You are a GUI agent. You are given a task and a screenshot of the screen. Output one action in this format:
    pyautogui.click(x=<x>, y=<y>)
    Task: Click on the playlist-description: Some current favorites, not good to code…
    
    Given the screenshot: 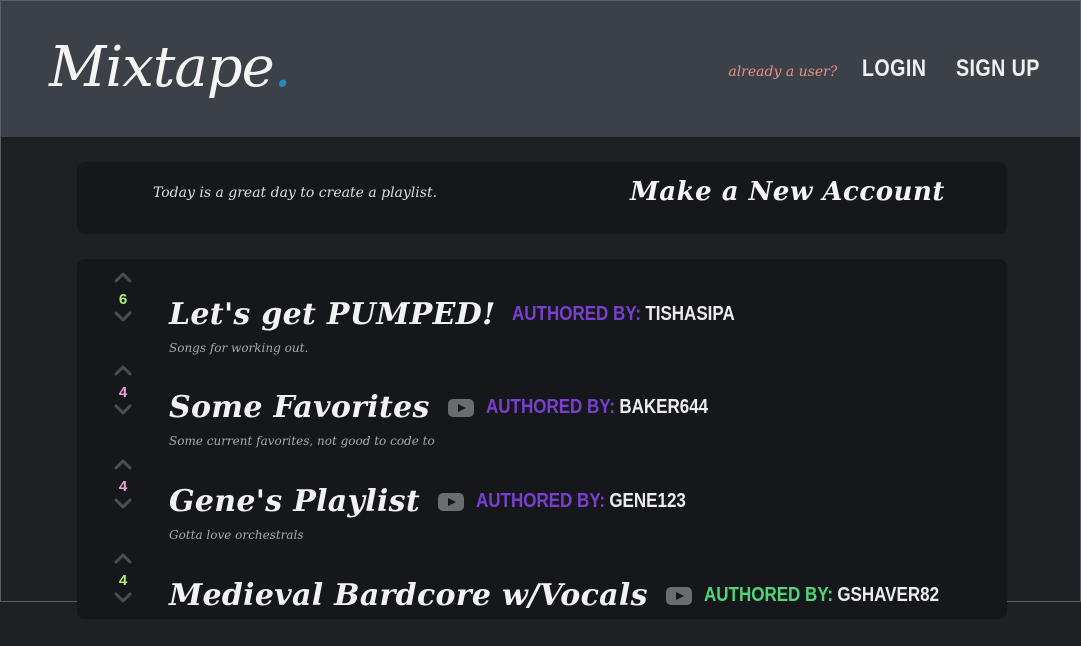 What is the action you would take?
    pyautogui.click(x=302, y=441)
    